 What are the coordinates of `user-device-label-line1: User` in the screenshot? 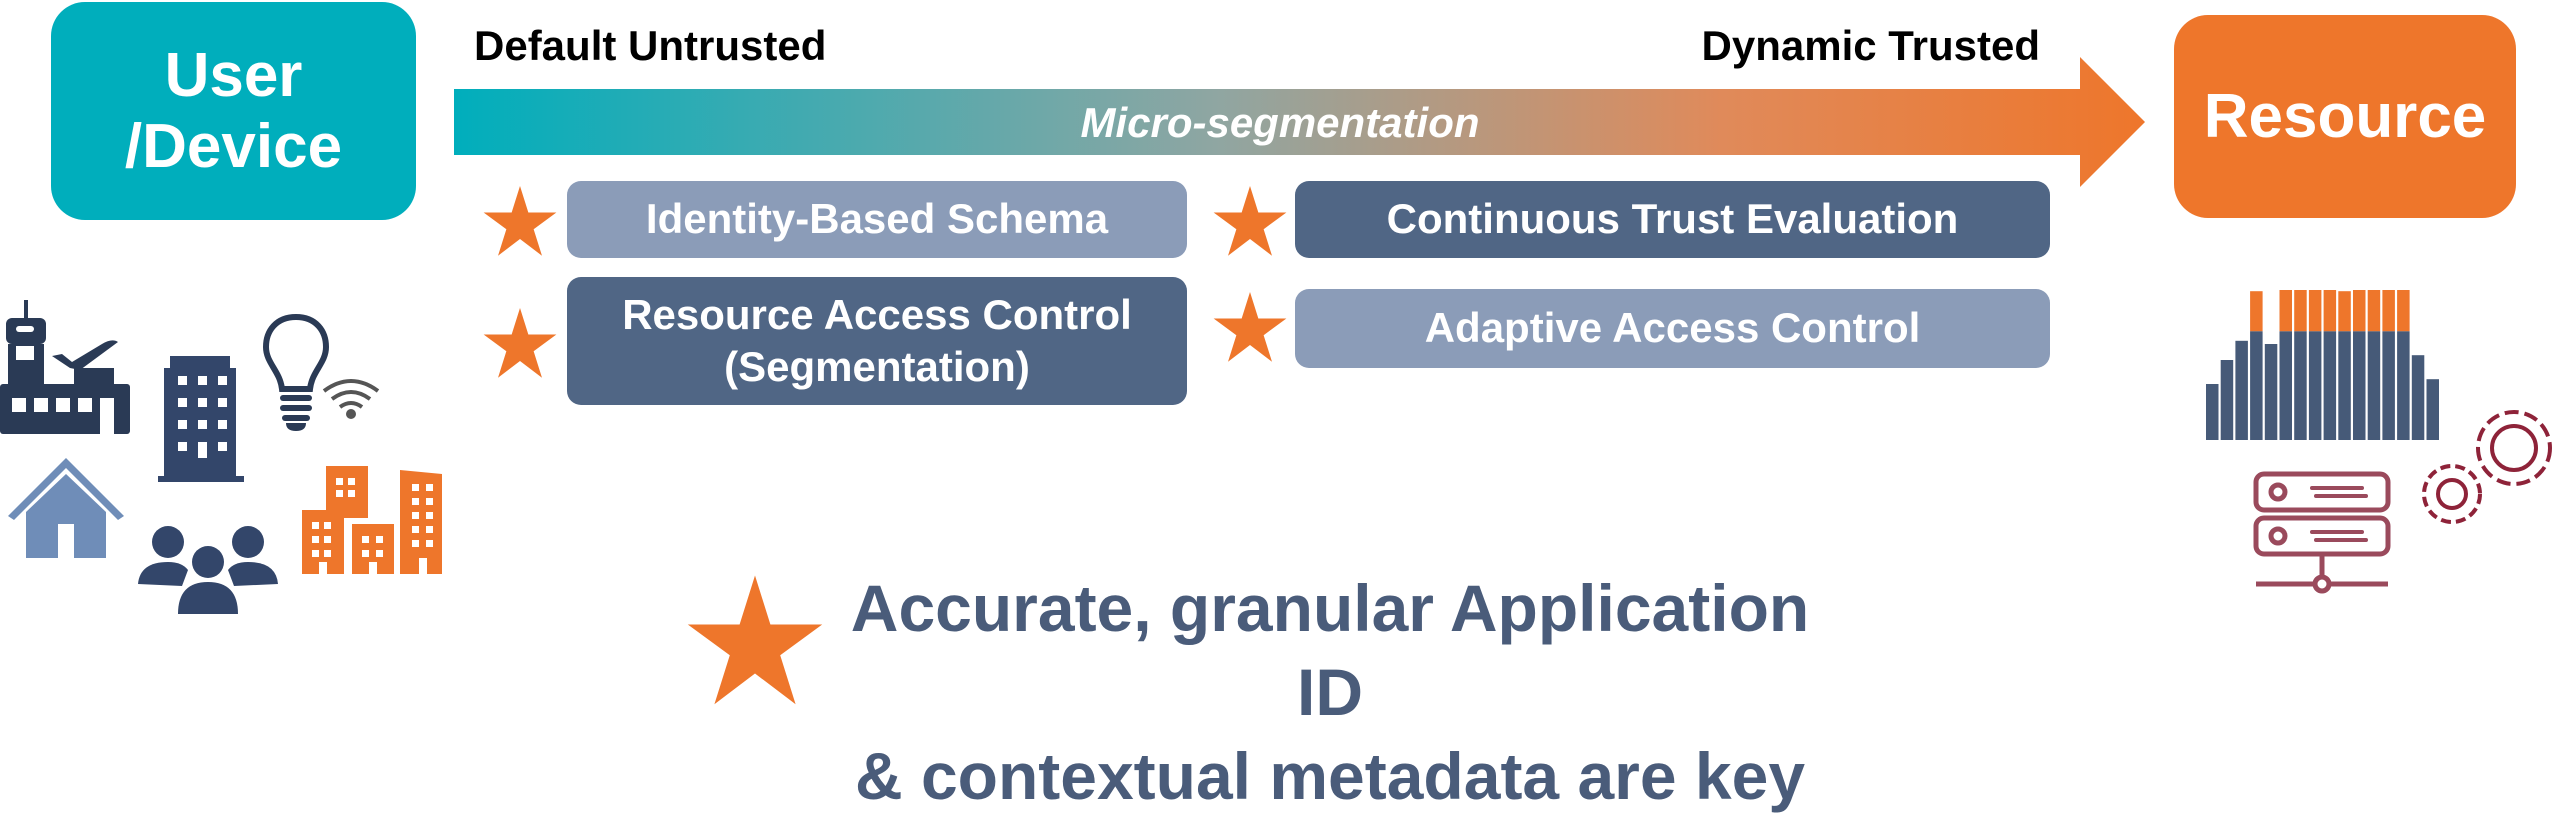 It's located at (233, 75).